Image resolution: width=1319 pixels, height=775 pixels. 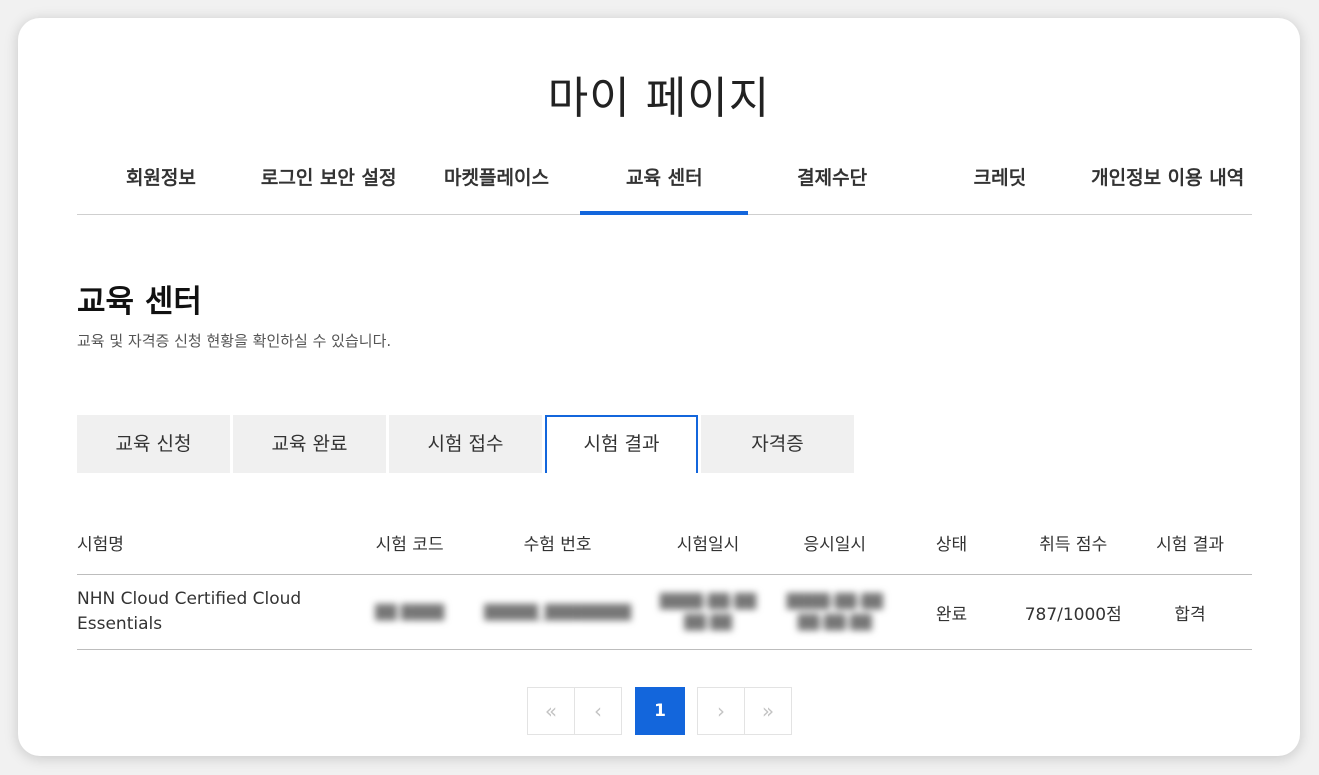 I want to click on double-chevron-right-icon: », so click(x=768, y=711).